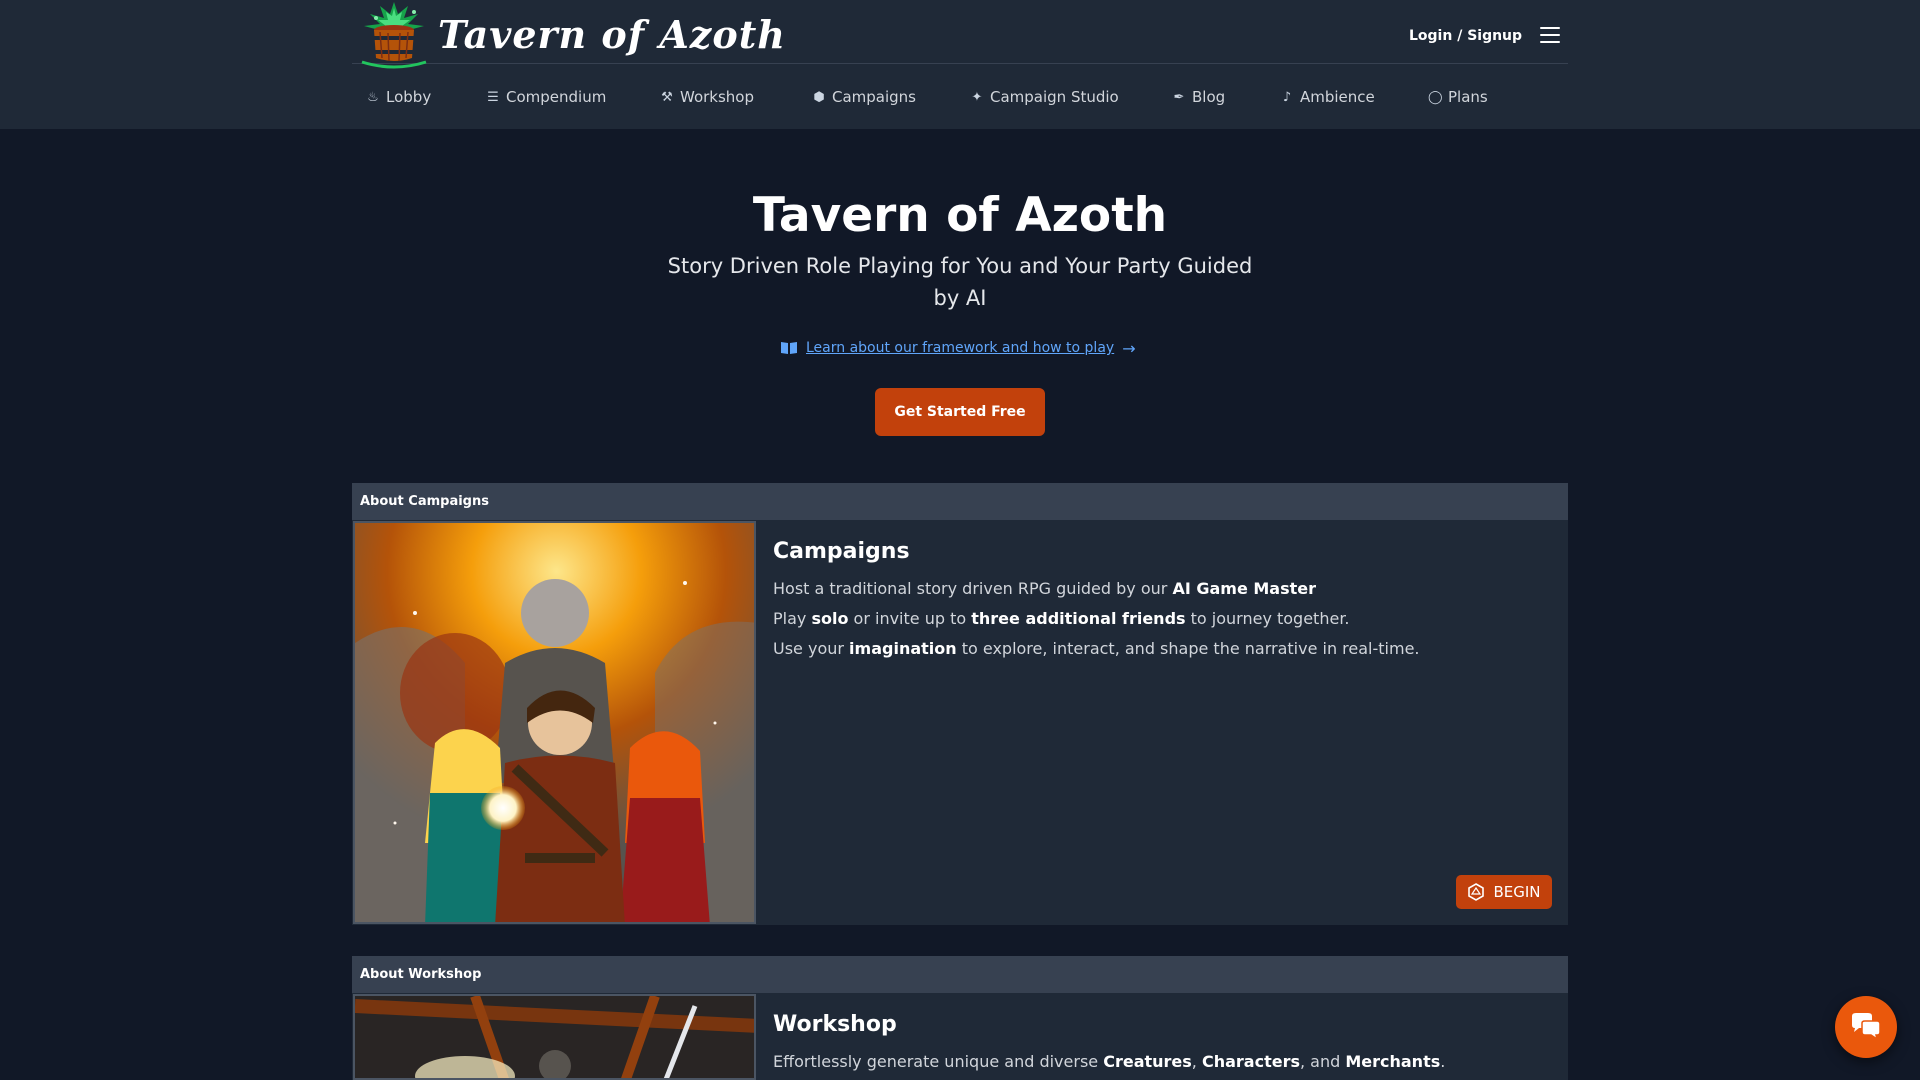 The height and width of the screenshot is (1080, 1920). I want to click on nav-item-workshop: ⚒ Workshop, so click(707, 97).